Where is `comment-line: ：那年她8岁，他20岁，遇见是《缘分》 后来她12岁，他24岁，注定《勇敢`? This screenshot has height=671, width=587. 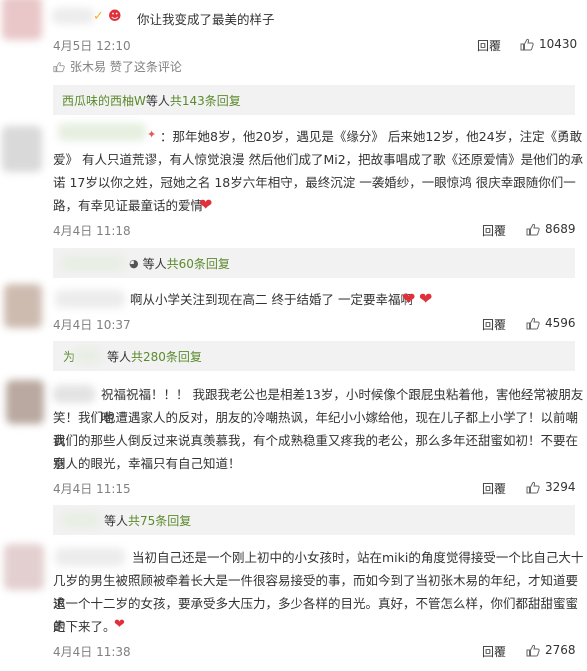 comment-line: ：那年她8岁，他20岁，遇见是《缘分》 后来她12岁，他24岁，注定《勇敢 is located at coordinates (371, 136).